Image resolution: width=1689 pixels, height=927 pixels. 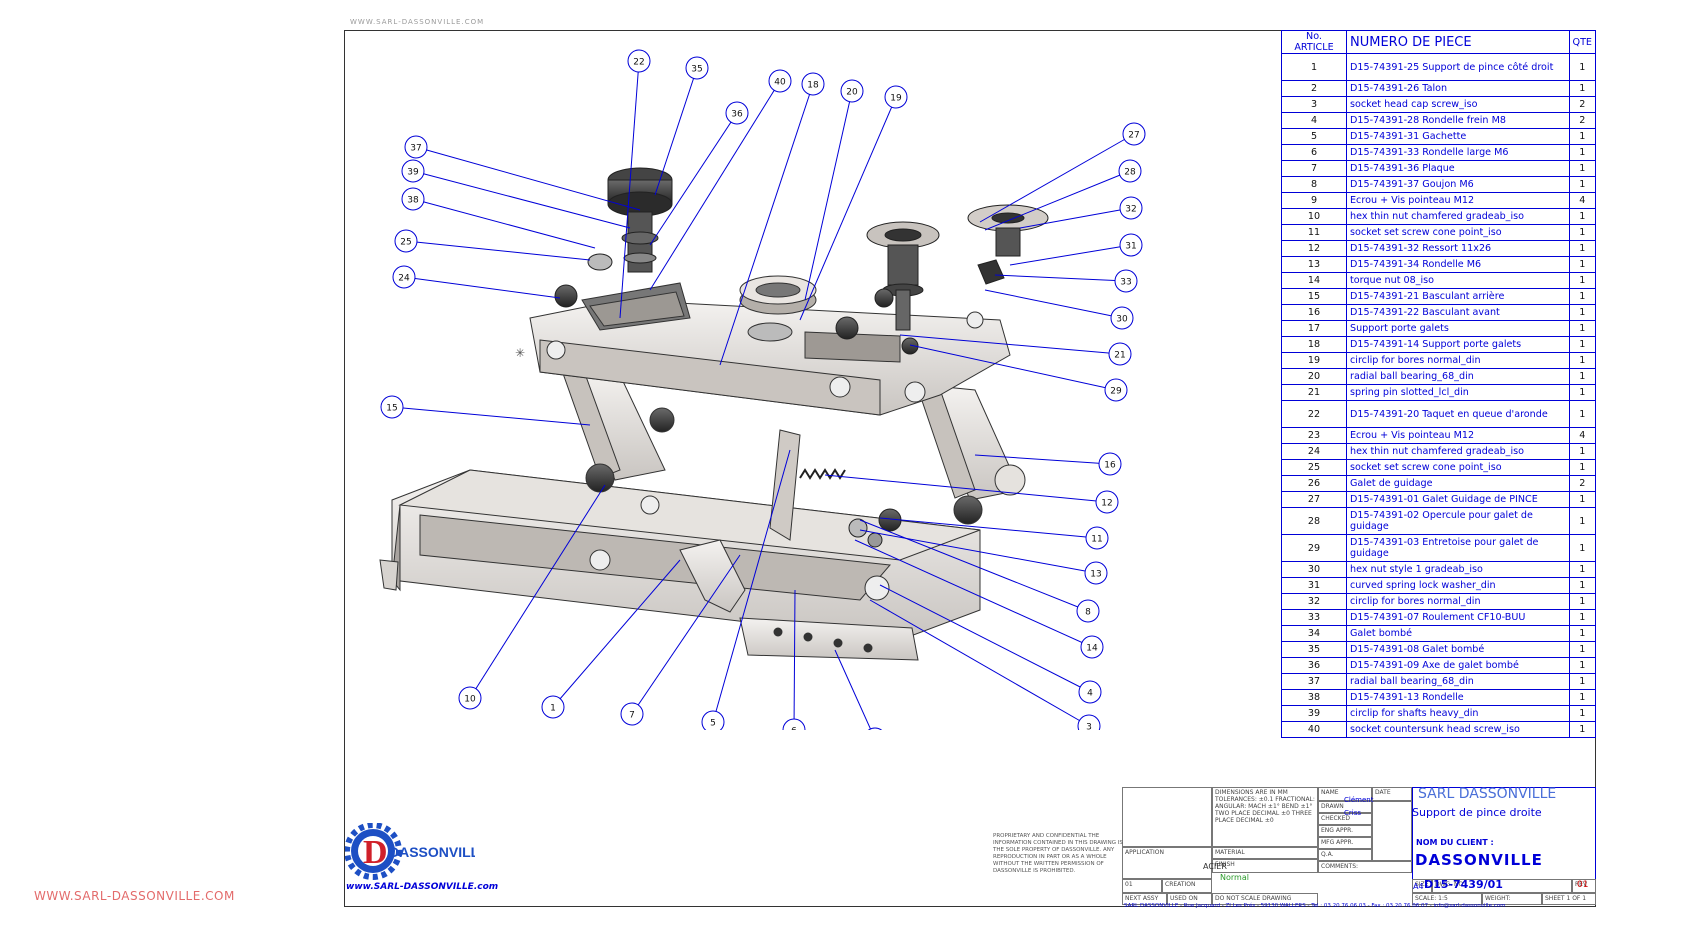 What do you see at coordinates (1458, 585) in the screenshot?
I see `bom-cell-part: curved spring lock washer_din` at bounding box center [1458, 585].